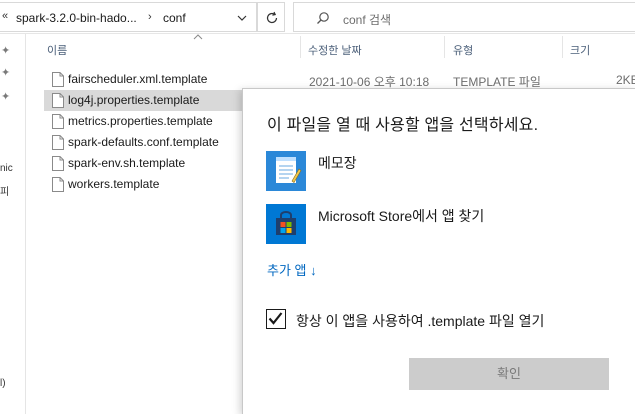 The image size is (635, 414). Describe the element at coordinates (140, 121) in the screenshot. I see `file-name: metrics.properties.template` at that location.